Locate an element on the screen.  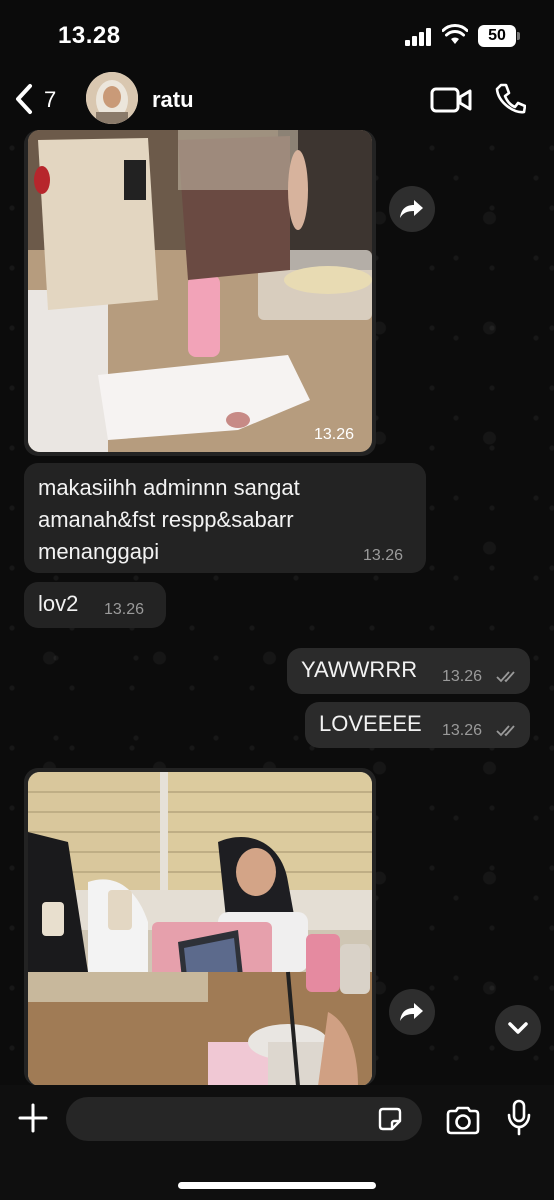
scroll-to-bottom-button is located at coordinates (518, 1028).